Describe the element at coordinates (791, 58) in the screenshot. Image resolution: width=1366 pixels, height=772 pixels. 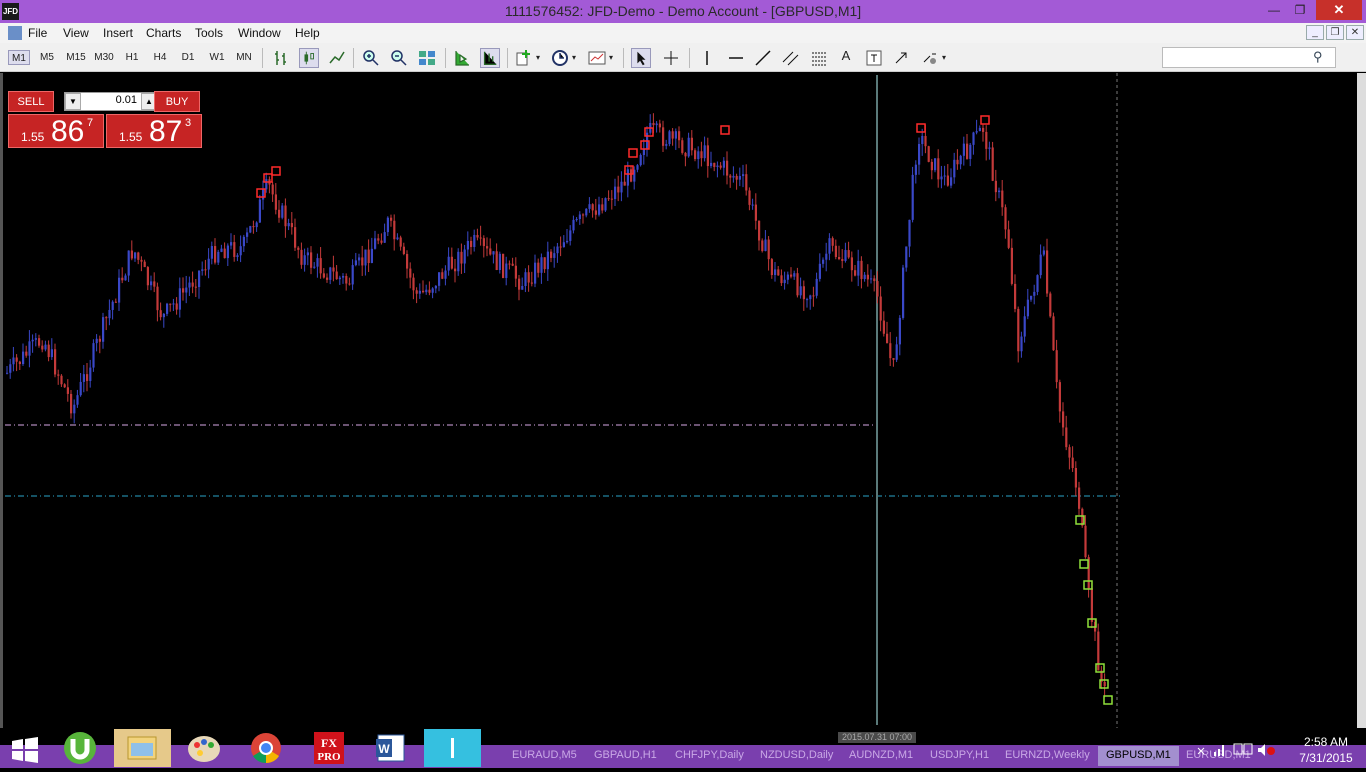
I see `equidistant-channel-icon` at that location.